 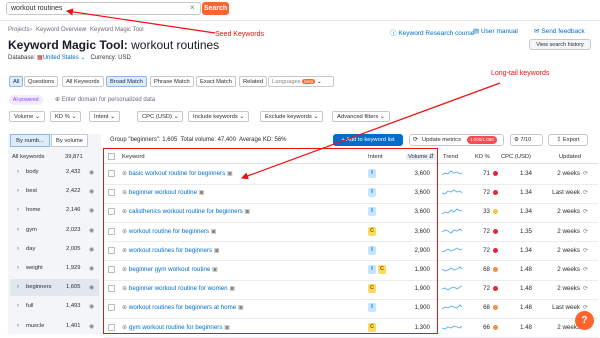 What do you see at coordinates (140, 21) in the screenshot?
I see `seed-arrow` at bounding box center [140, 21].